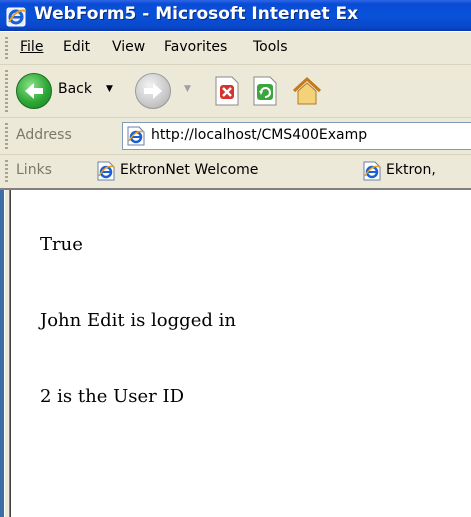 Image resolution: width=471 pixels, height=517 pixels. What do you see at coordinates (34, 91) in the screenshot?
I see `back-arrow-icon` at bounding box center [34, 91].